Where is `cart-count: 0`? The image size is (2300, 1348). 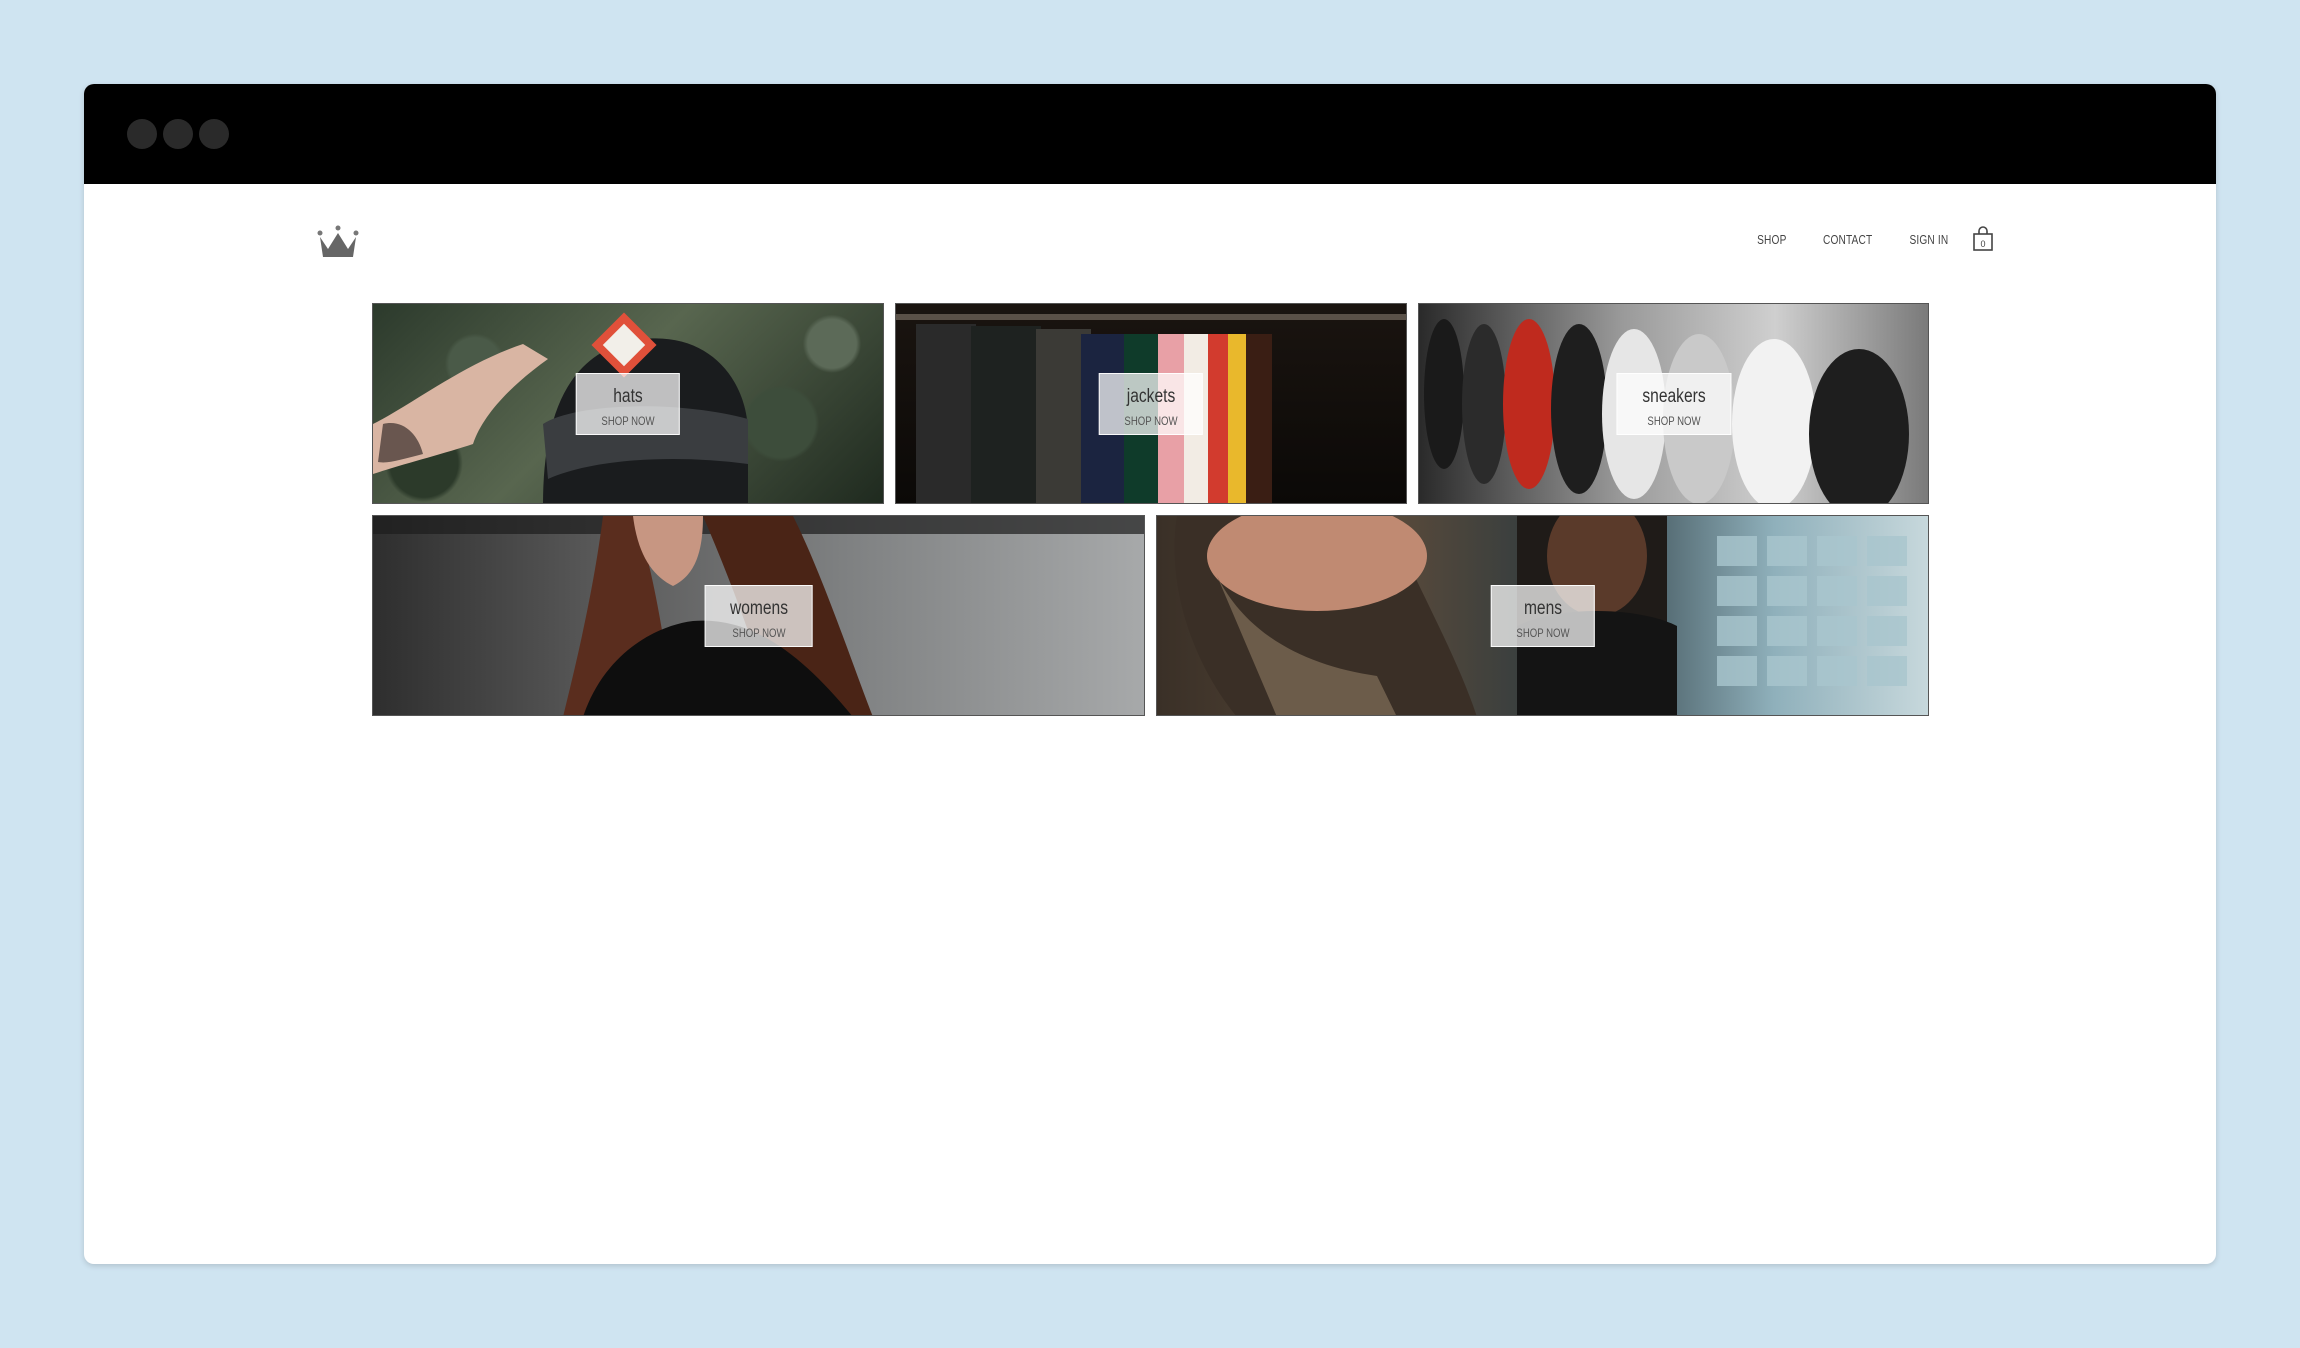
cart-count: 0 is located at coordinates (1982, 244).